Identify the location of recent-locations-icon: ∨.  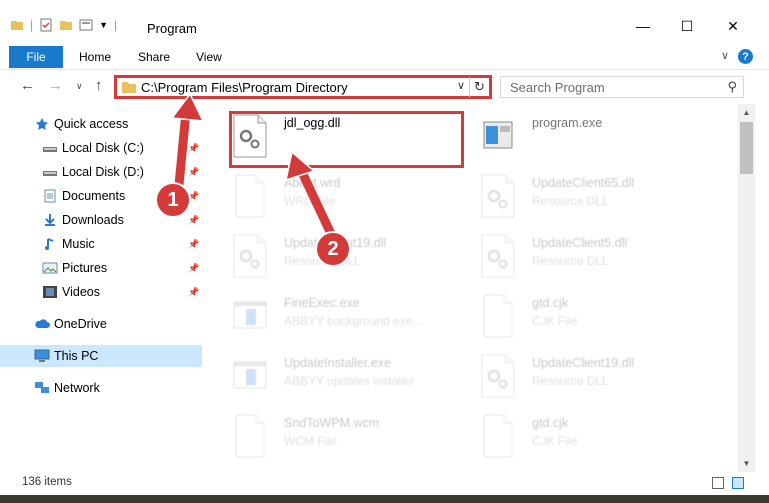
(79, 86).